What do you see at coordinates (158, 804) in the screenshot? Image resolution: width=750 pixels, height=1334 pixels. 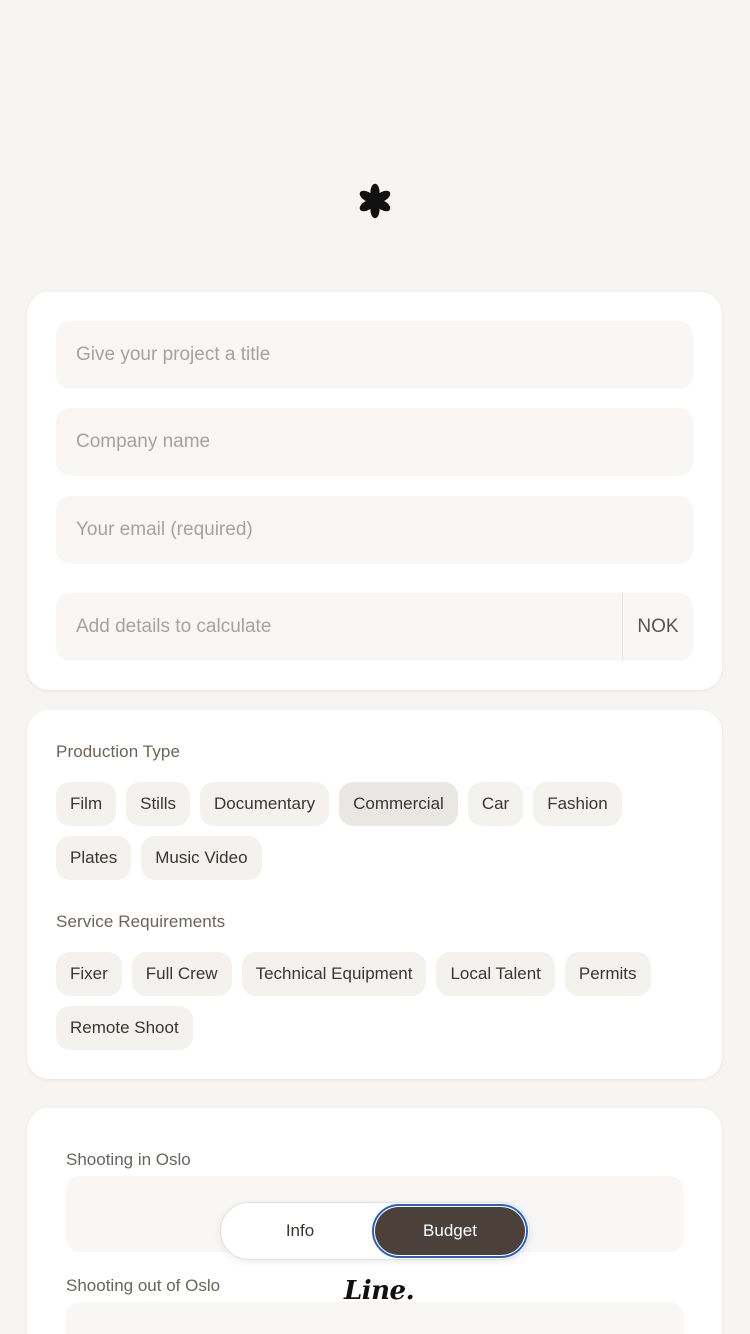 I see `chip-stills: Stills` at bounding box center [158, 804].